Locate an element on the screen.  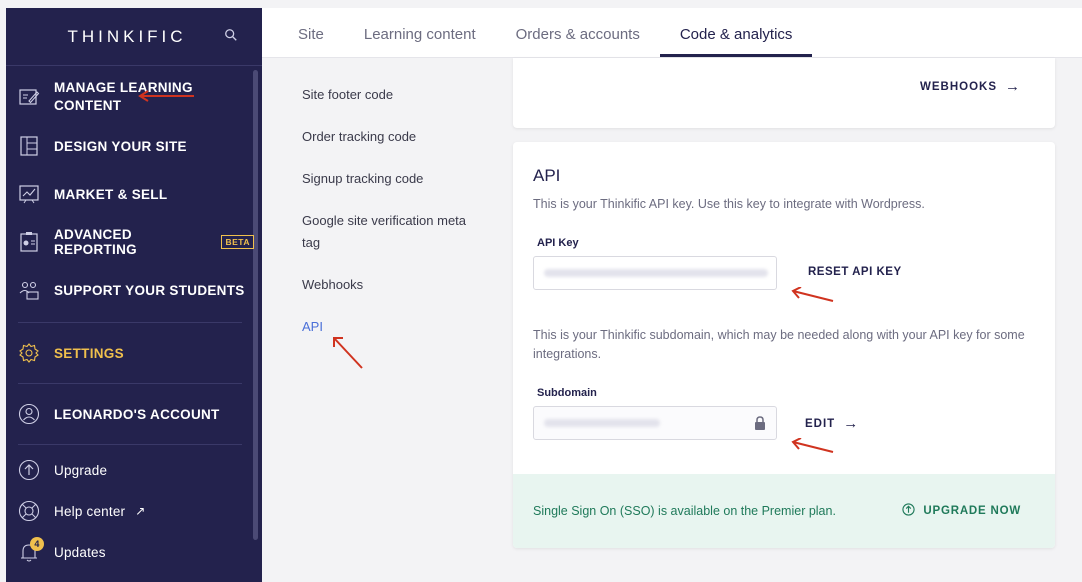
subnav-google-site-verification: Google site verification meta tag is located at coordinates (392, 232).